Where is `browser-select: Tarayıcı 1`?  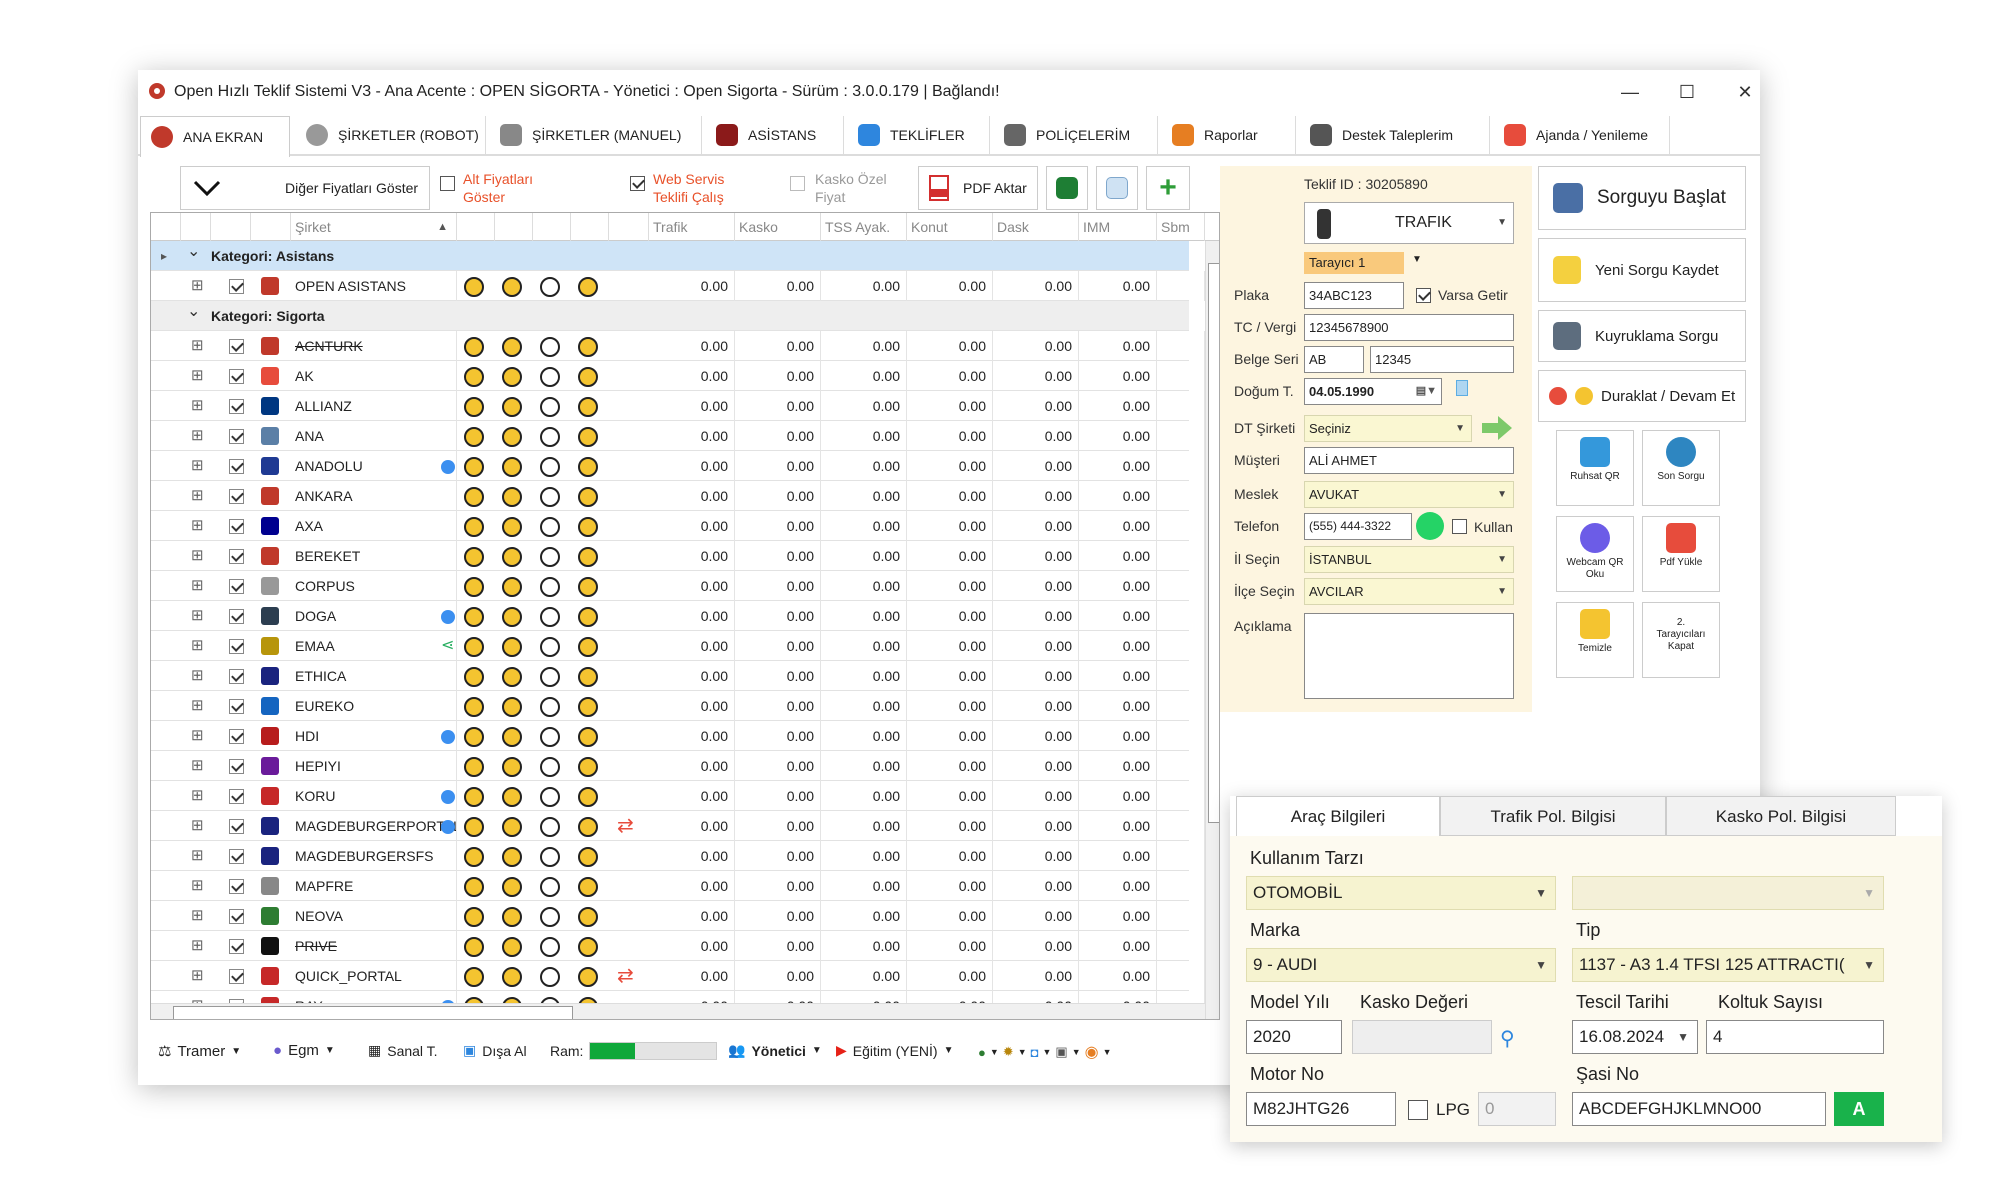
browser-select: Tarayıcı 1 is located at coordinates (1354, 263).